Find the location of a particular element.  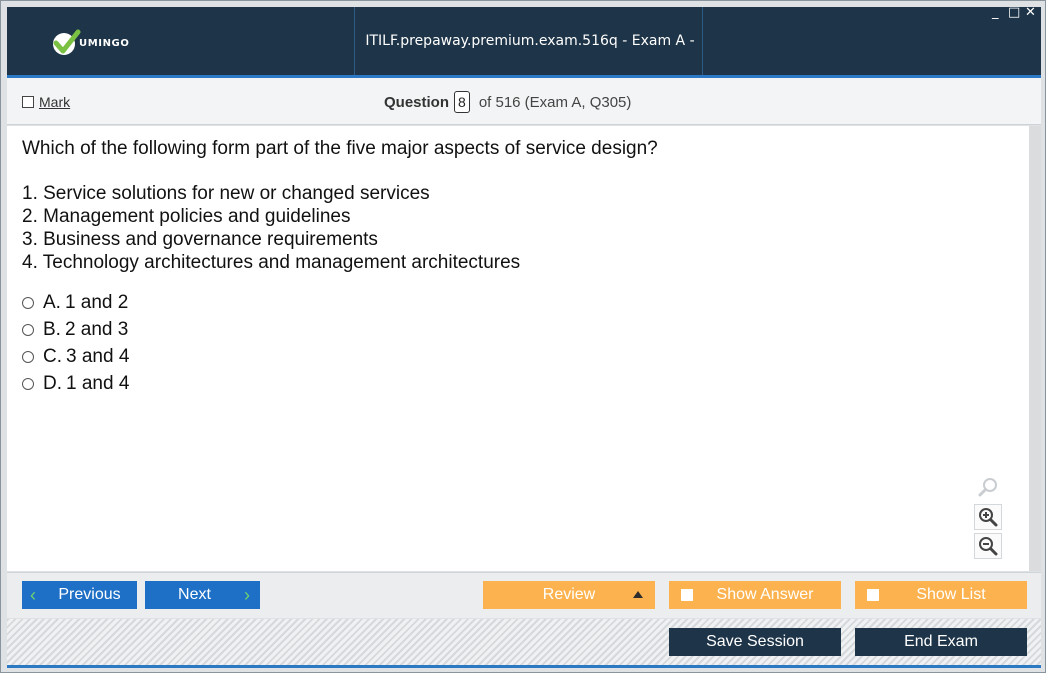

next-label: Next is located at coordinates (194, 594).